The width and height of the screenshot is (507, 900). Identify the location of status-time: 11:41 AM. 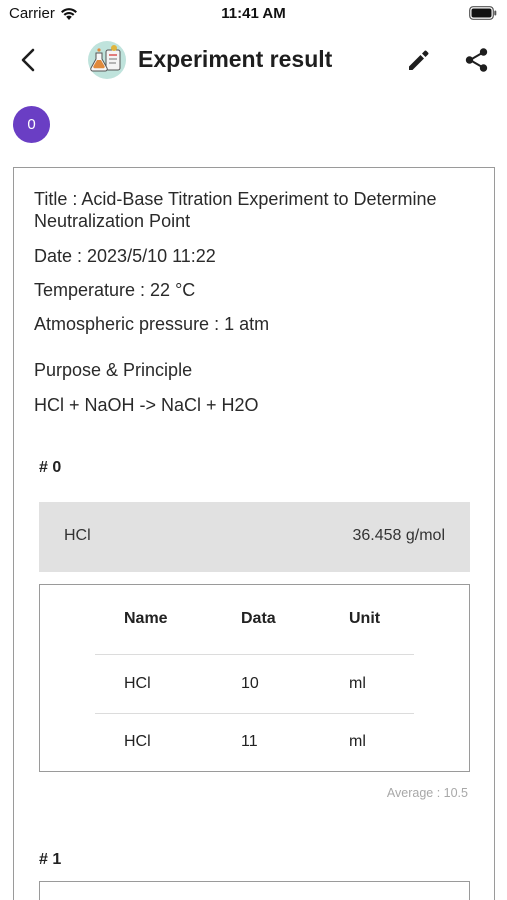
(253, 13).